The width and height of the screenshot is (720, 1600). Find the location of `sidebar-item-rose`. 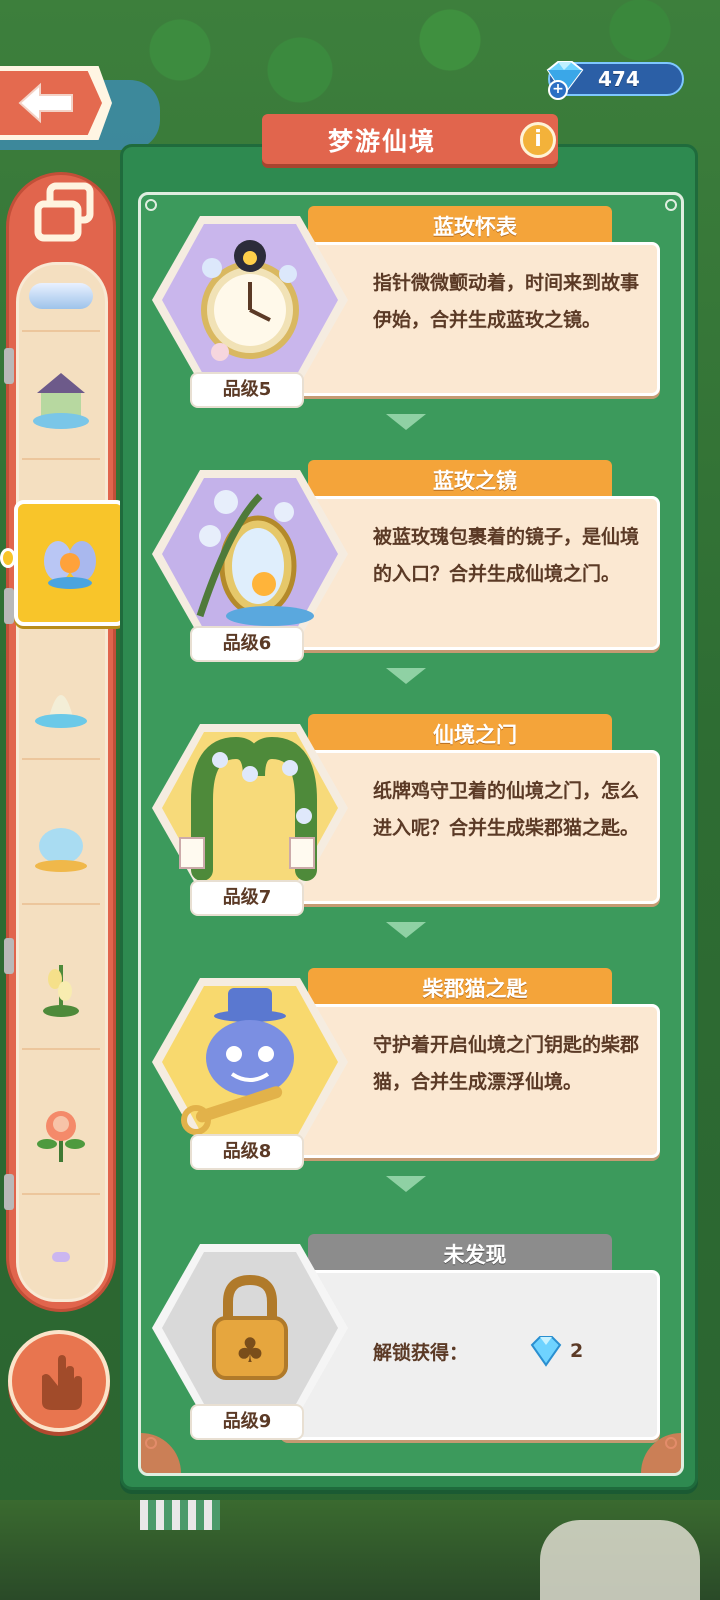

sidebar-item-rose is located at coordinates (61, 1135).